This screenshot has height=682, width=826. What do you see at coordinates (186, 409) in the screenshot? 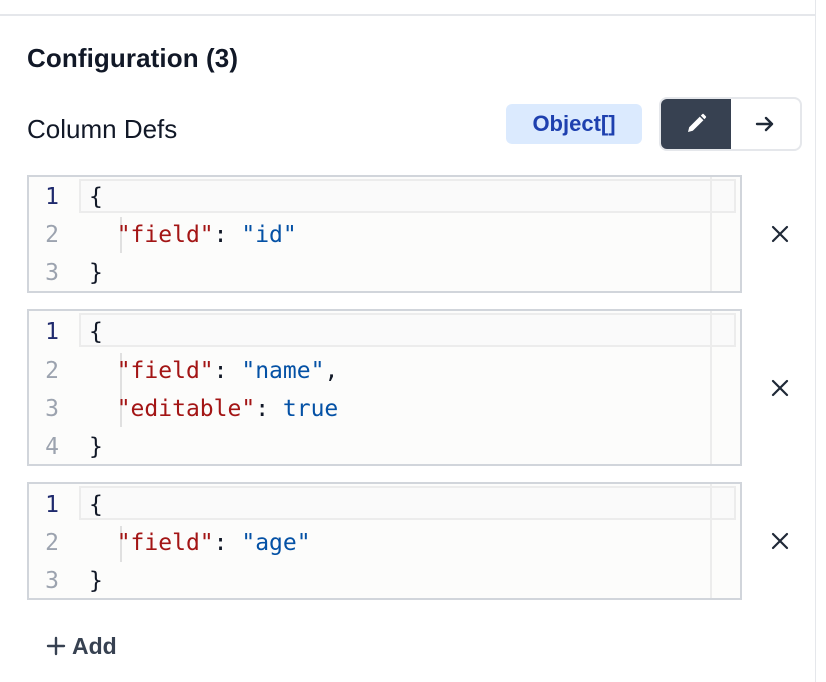
I see `json-key: "editable"` at bounding box center [186, 409].